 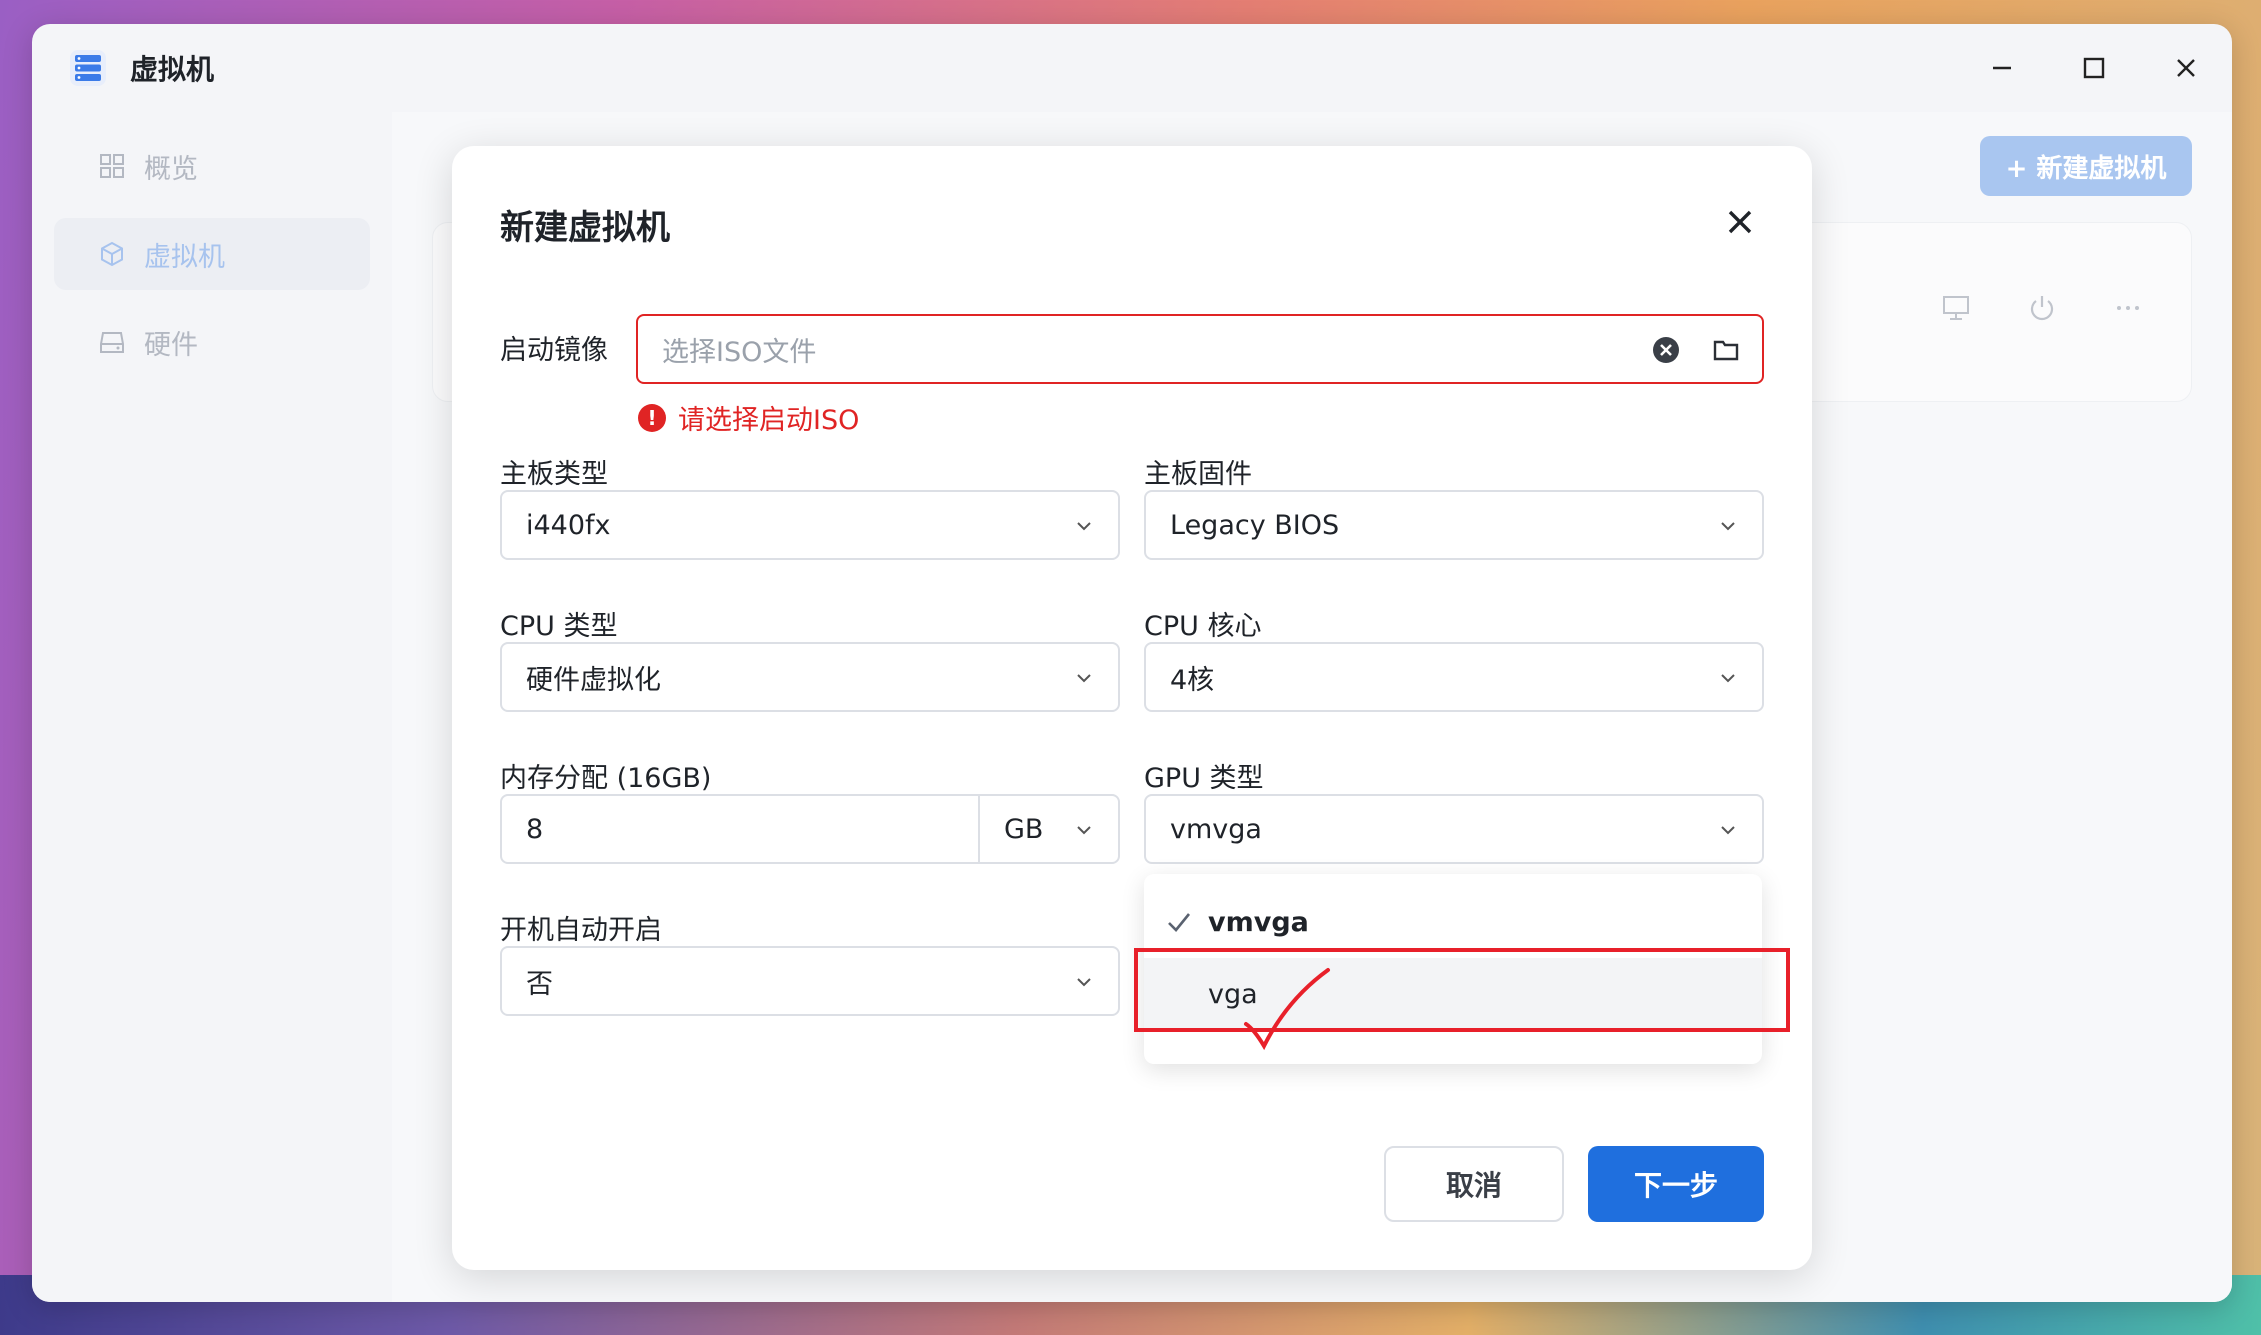 What do you see at coordinates (810, 677) in the screenshot?
I see `cpu-type-select: 硬件虚拟化` at bounding box center [810, 677].